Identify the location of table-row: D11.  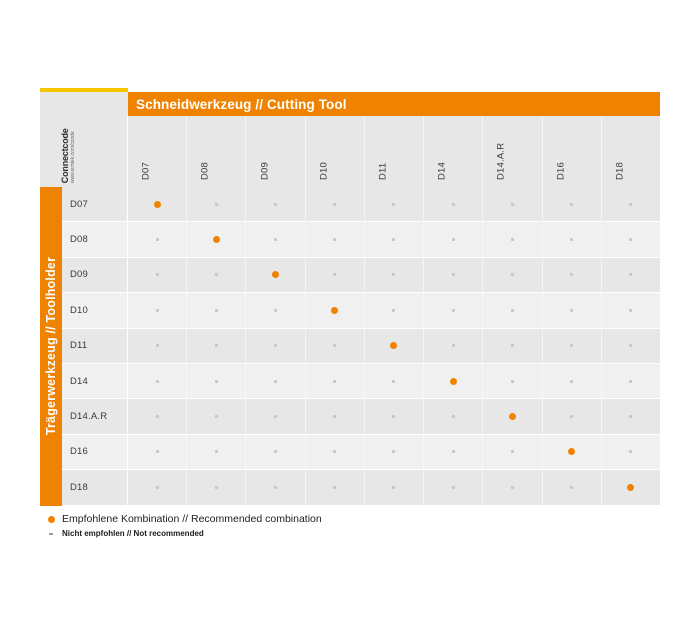
(361, 346).